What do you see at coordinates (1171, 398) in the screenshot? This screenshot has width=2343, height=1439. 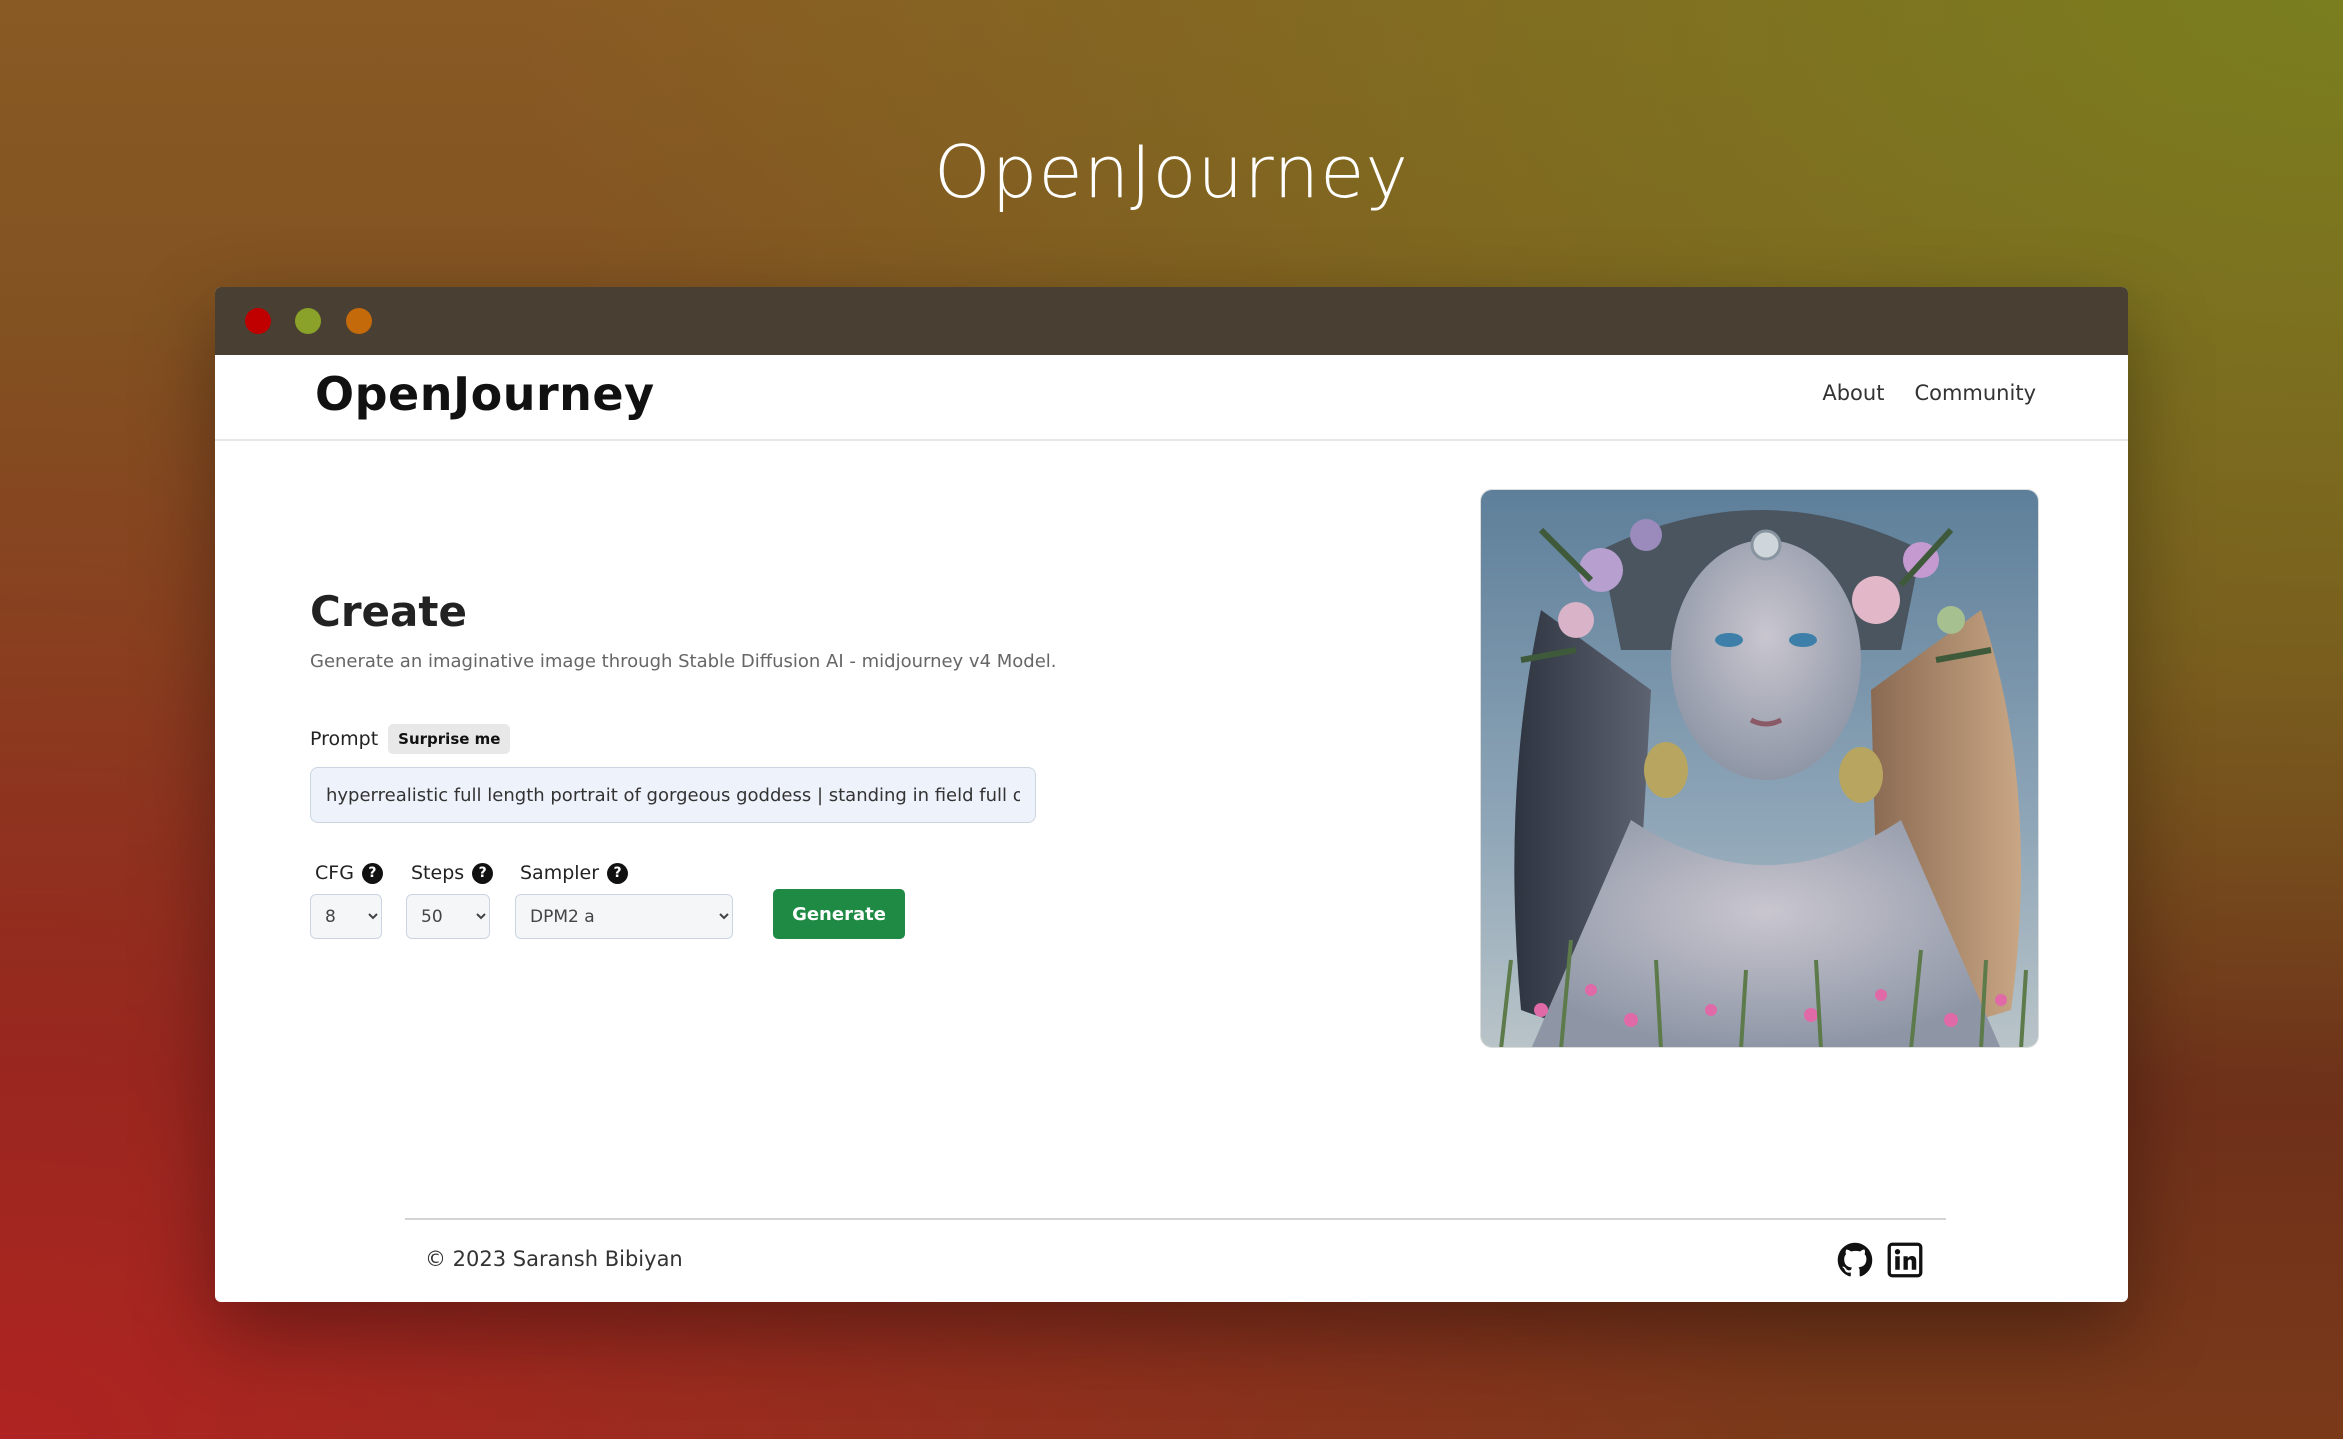 I see `navbar: OpenJourney About Community` at bounding box center [1171, 398].